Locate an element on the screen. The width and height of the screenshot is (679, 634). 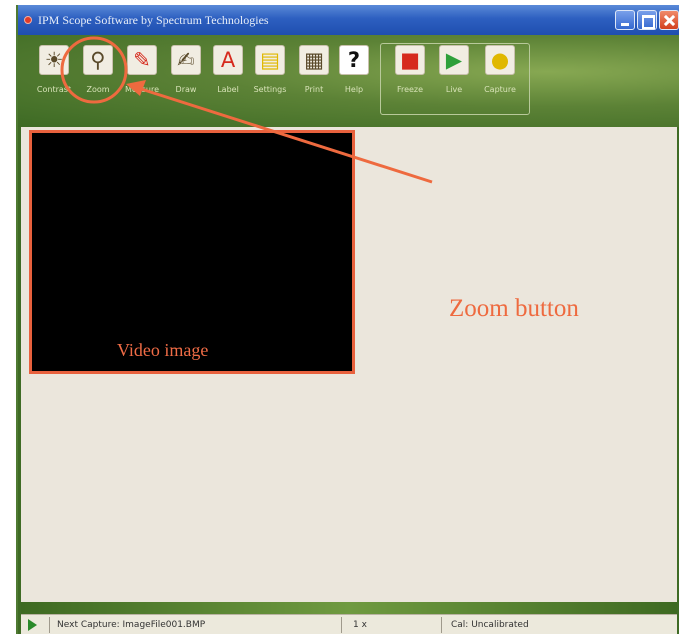
help-icon: ? is located at coordinates (354, 60).